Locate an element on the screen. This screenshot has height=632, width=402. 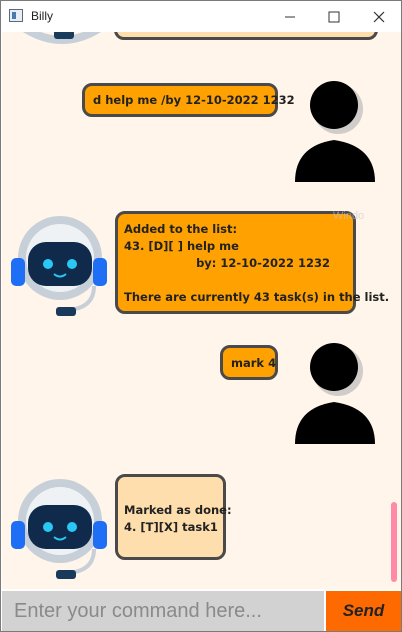
input-bar: Send is located at coordinates (201, 610).